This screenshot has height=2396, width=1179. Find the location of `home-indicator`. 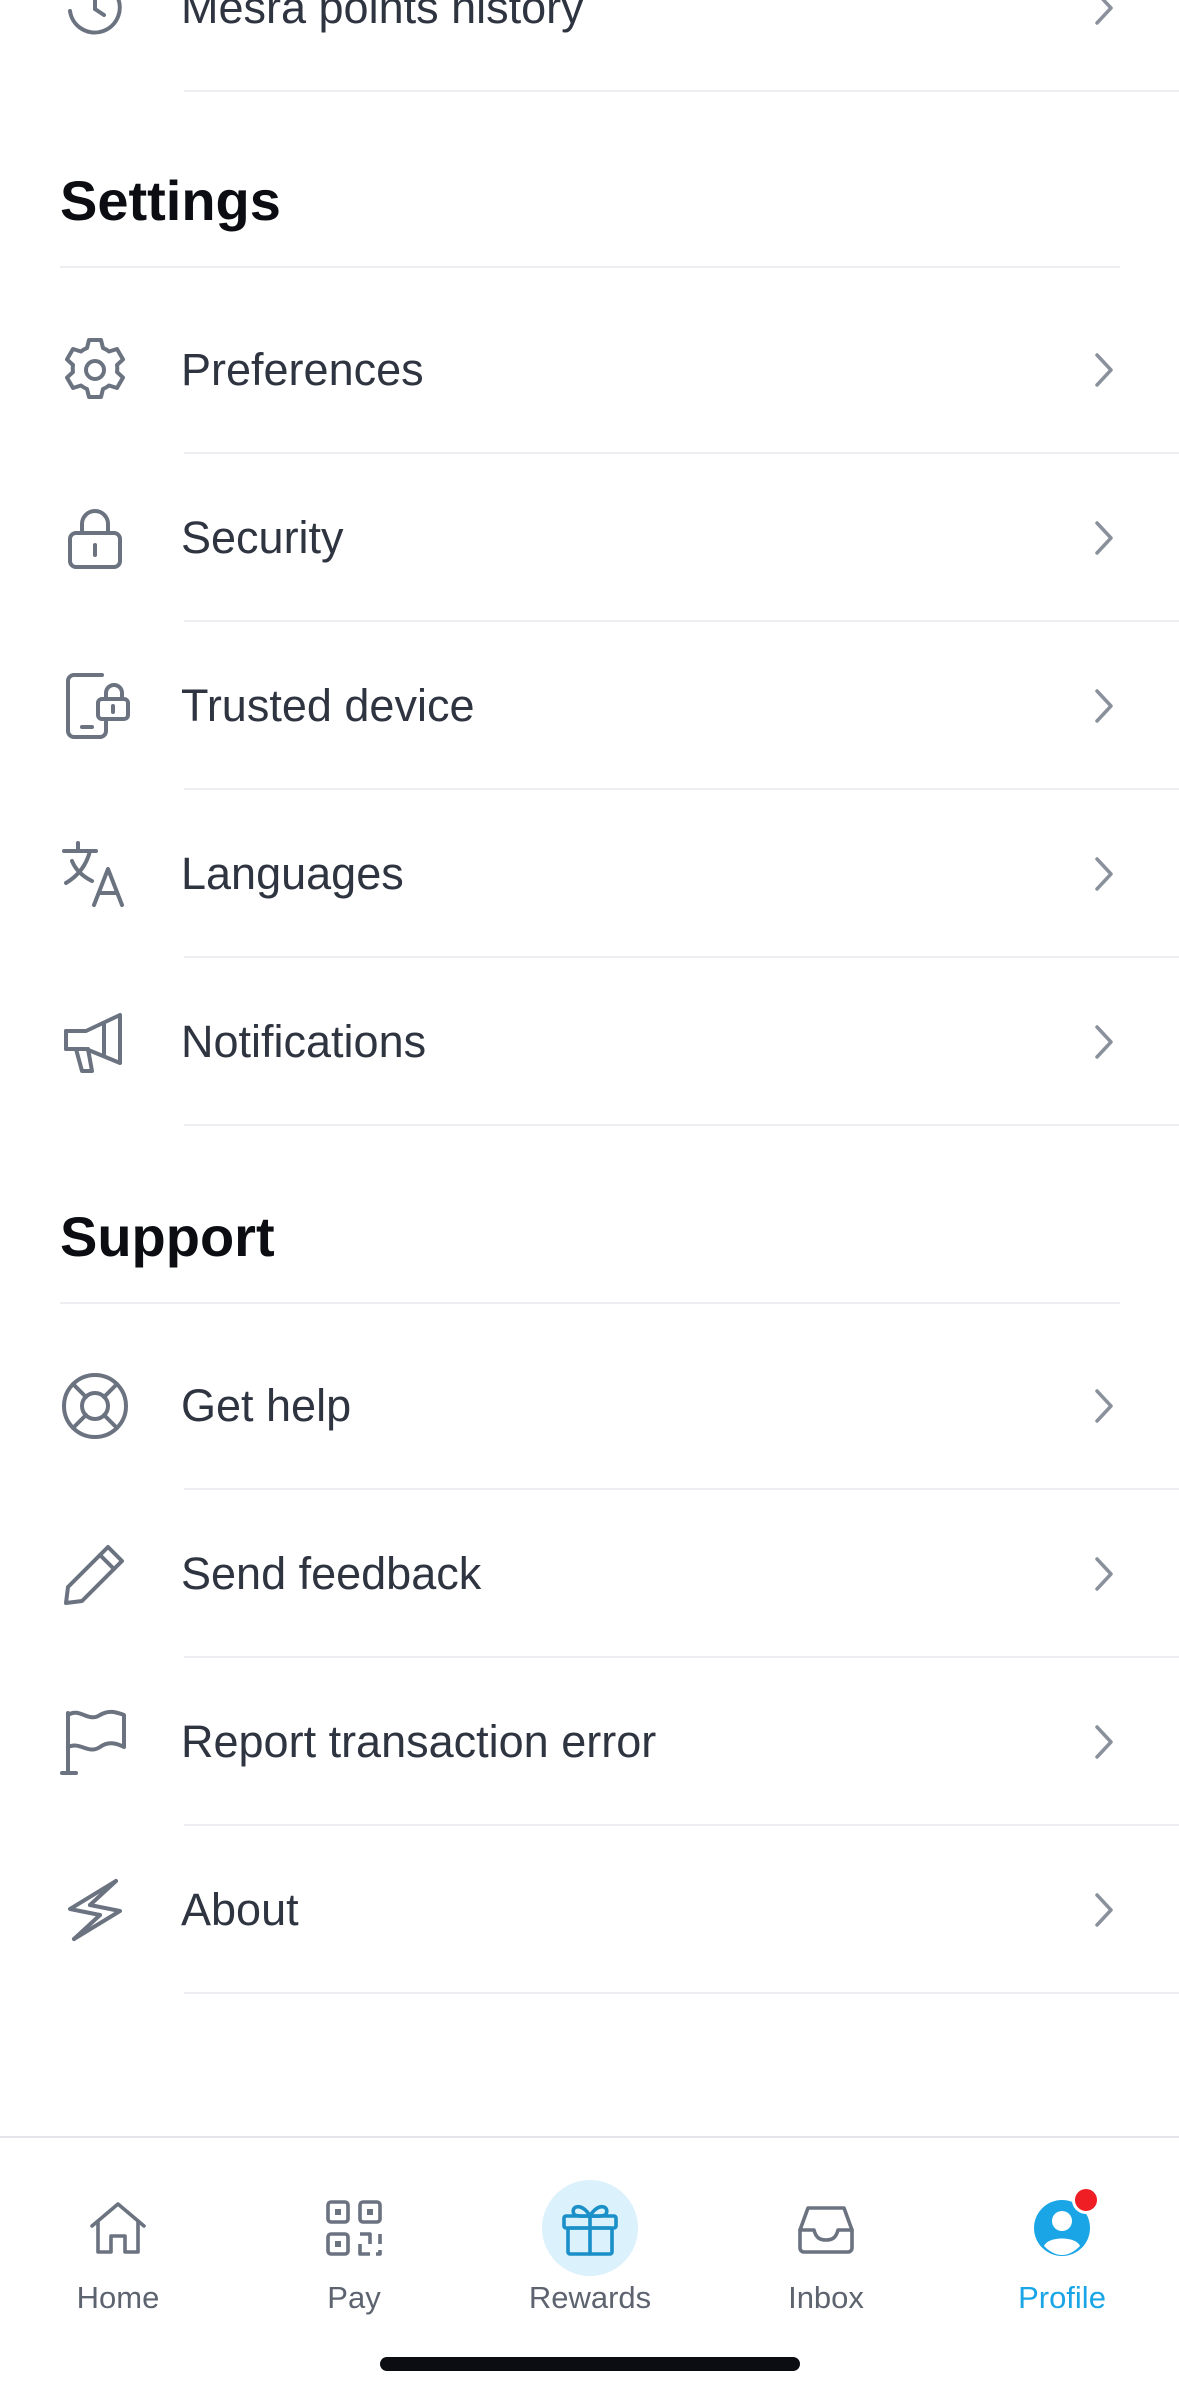

home-indicator is located at coordinates (590, 2364).